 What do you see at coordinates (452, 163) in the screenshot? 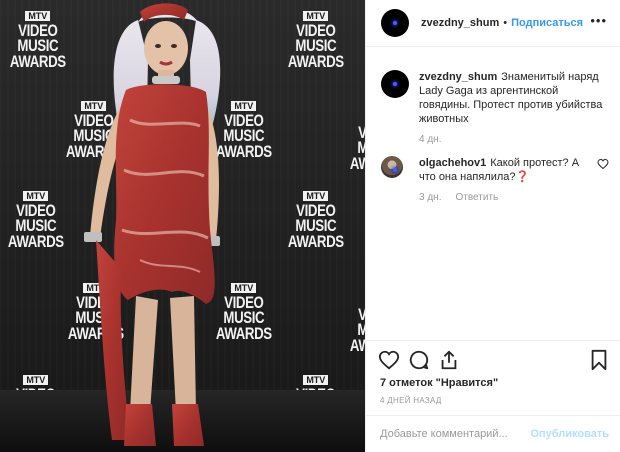
I see `comment-username: olgachehov1` at bounding box center [452, 163].